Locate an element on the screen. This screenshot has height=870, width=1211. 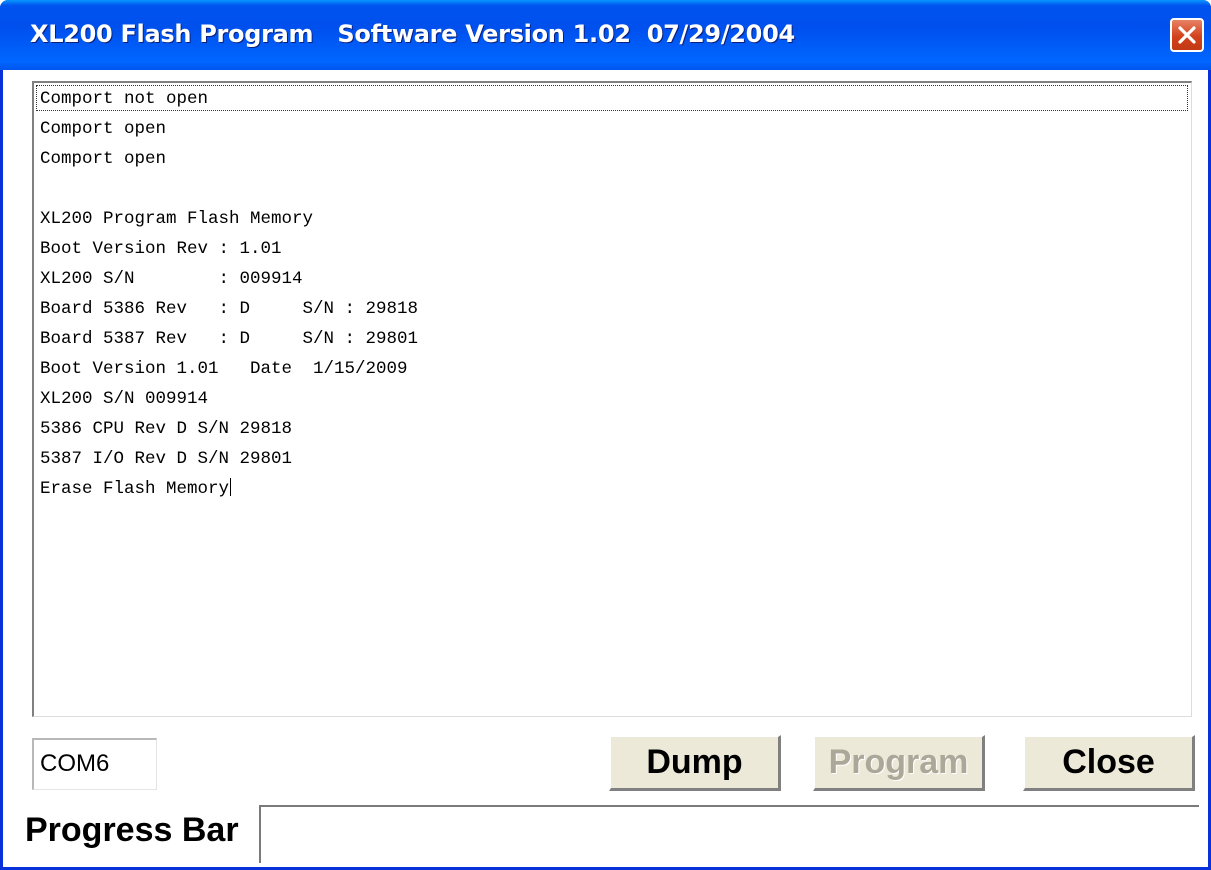
log-line: XL200 Program Flash Memory is located at coordinates (177, 219).